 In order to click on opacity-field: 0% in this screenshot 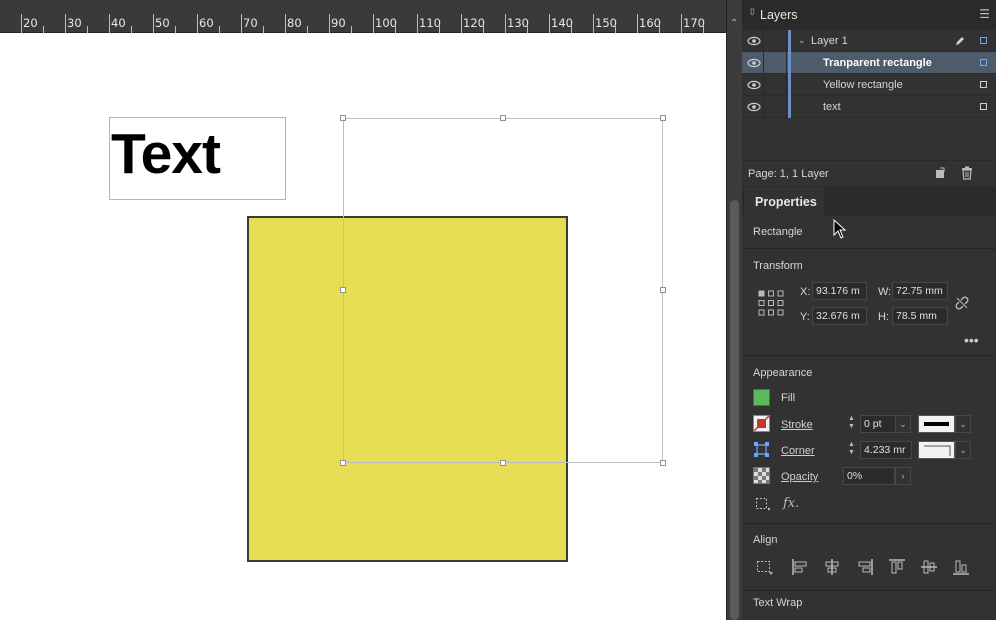, I will do `click(869, 476)`.